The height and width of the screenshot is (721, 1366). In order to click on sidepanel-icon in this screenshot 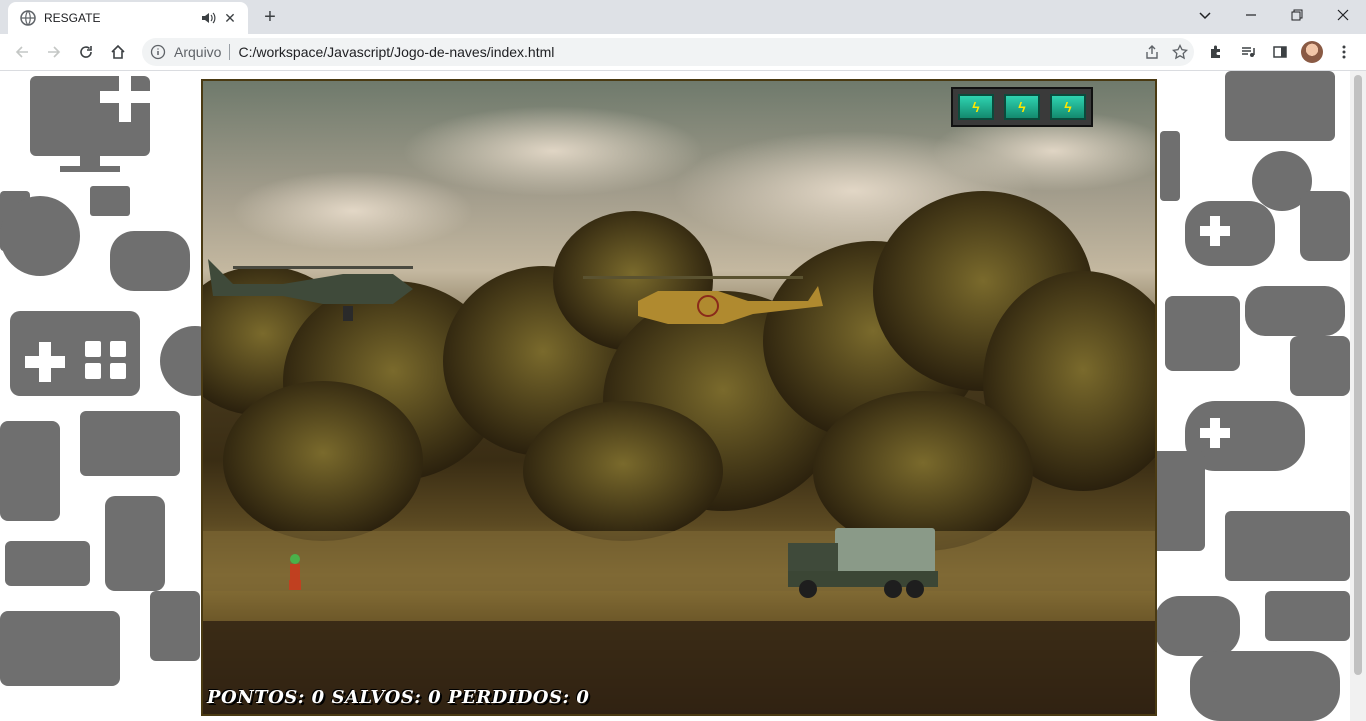, I will do `click(1280, 52)`.